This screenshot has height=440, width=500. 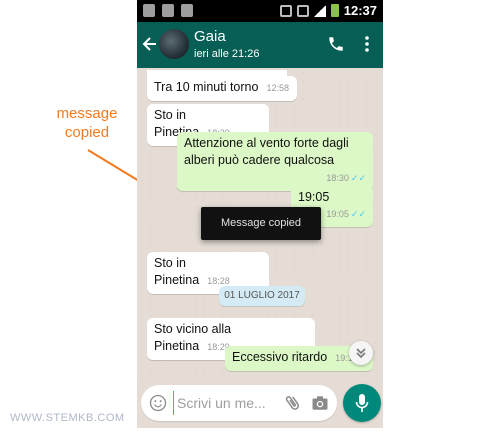 I want to click on composer-bar, so click(x=260, y=403).